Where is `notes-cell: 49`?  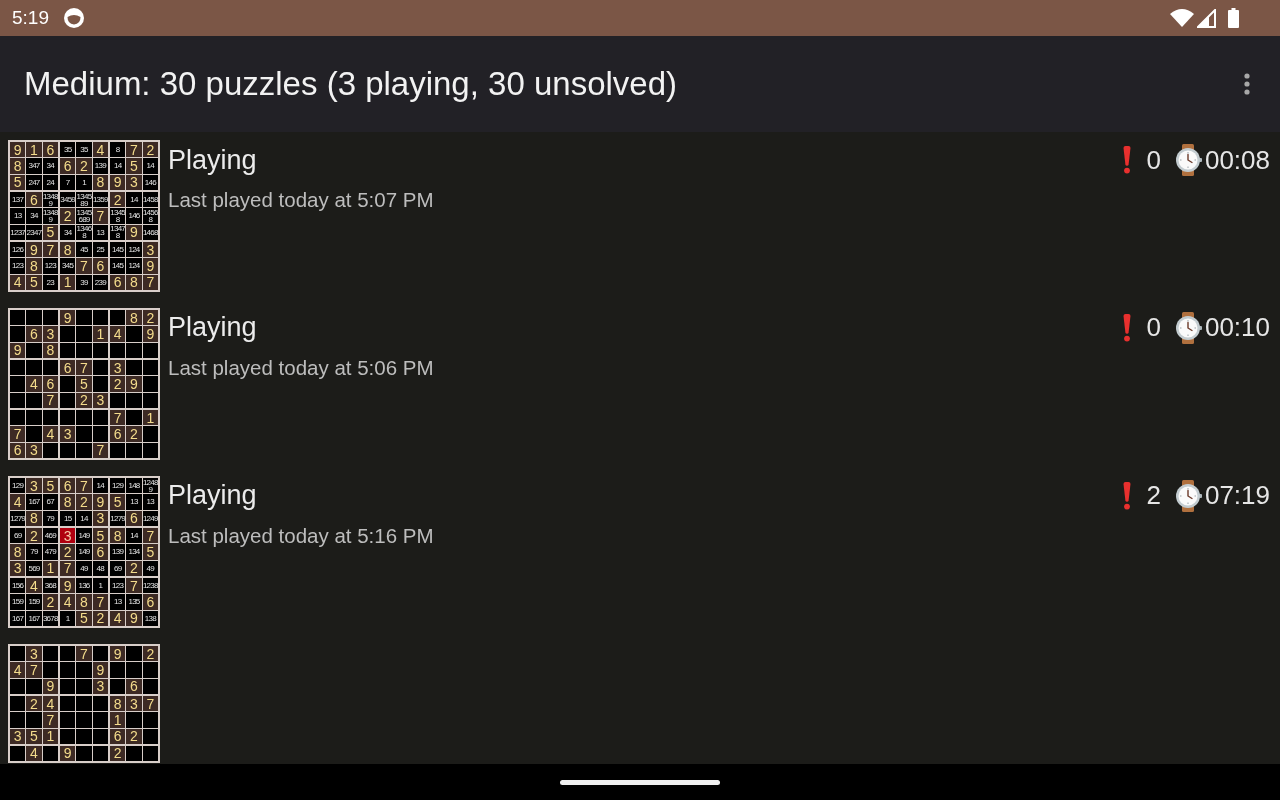 notes-cell: 49 is located at coordinates (84, 568).